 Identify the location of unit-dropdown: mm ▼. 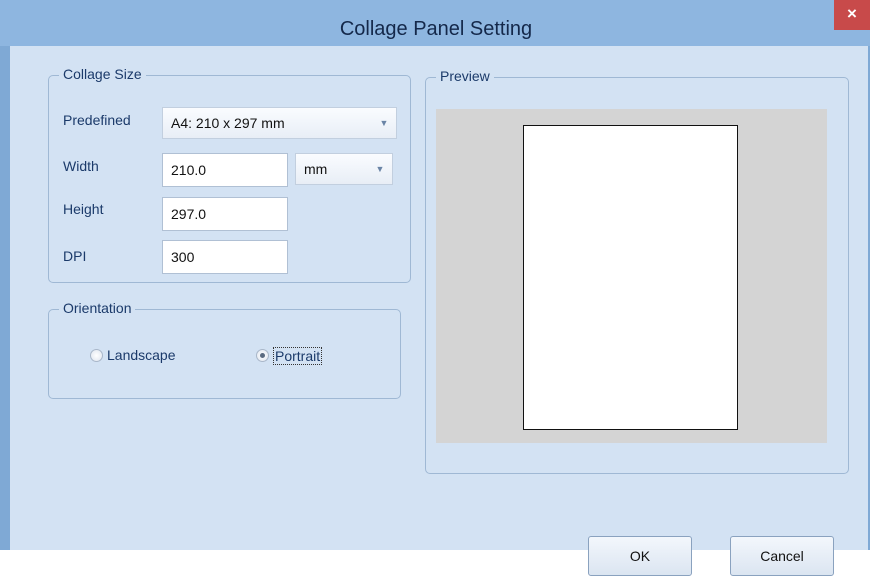
(344, 169).